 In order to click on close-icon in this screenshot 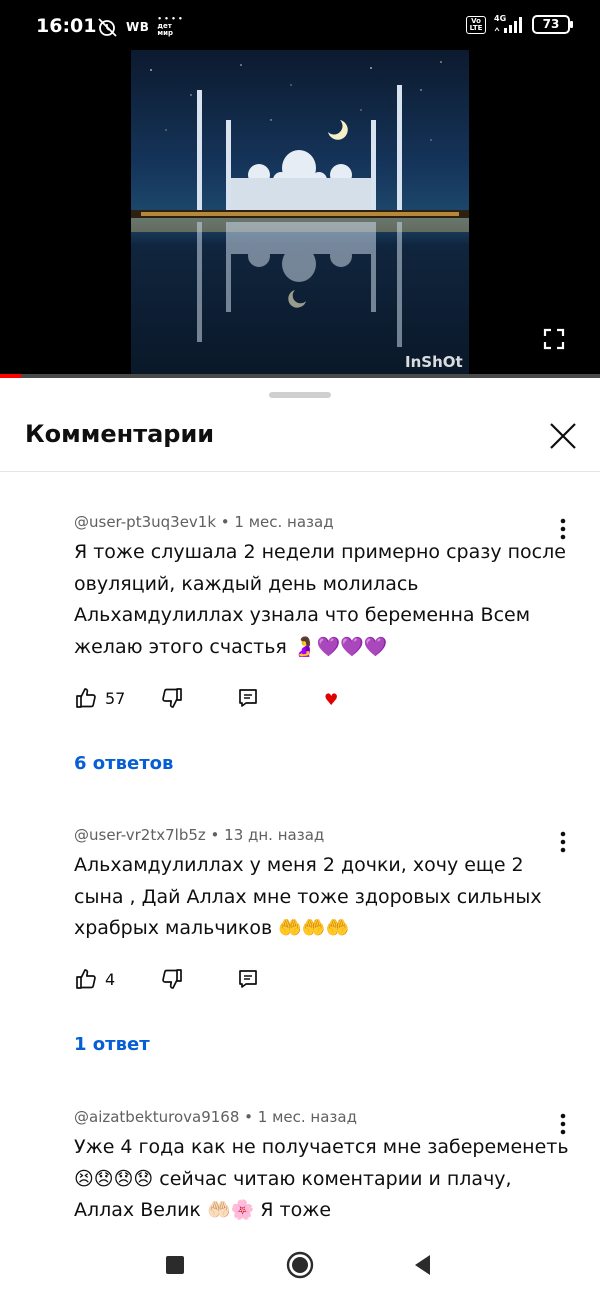, I will do `click(563, 436)`.